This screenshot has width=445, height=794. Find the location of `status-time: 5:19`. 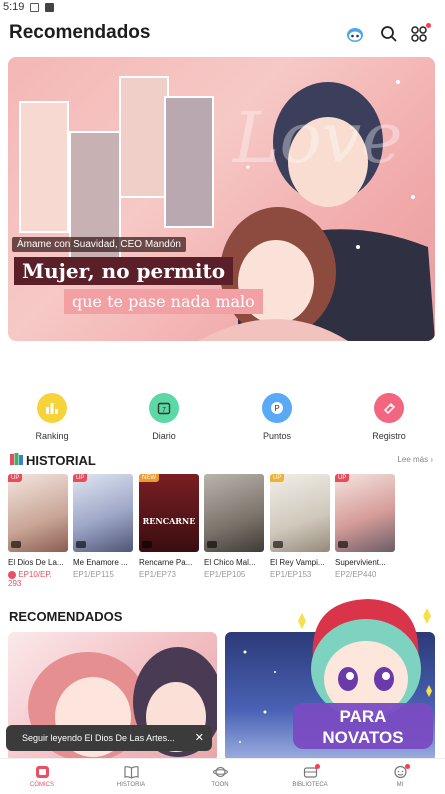

status-time: 5:19 is located at coordinates (14, 7).